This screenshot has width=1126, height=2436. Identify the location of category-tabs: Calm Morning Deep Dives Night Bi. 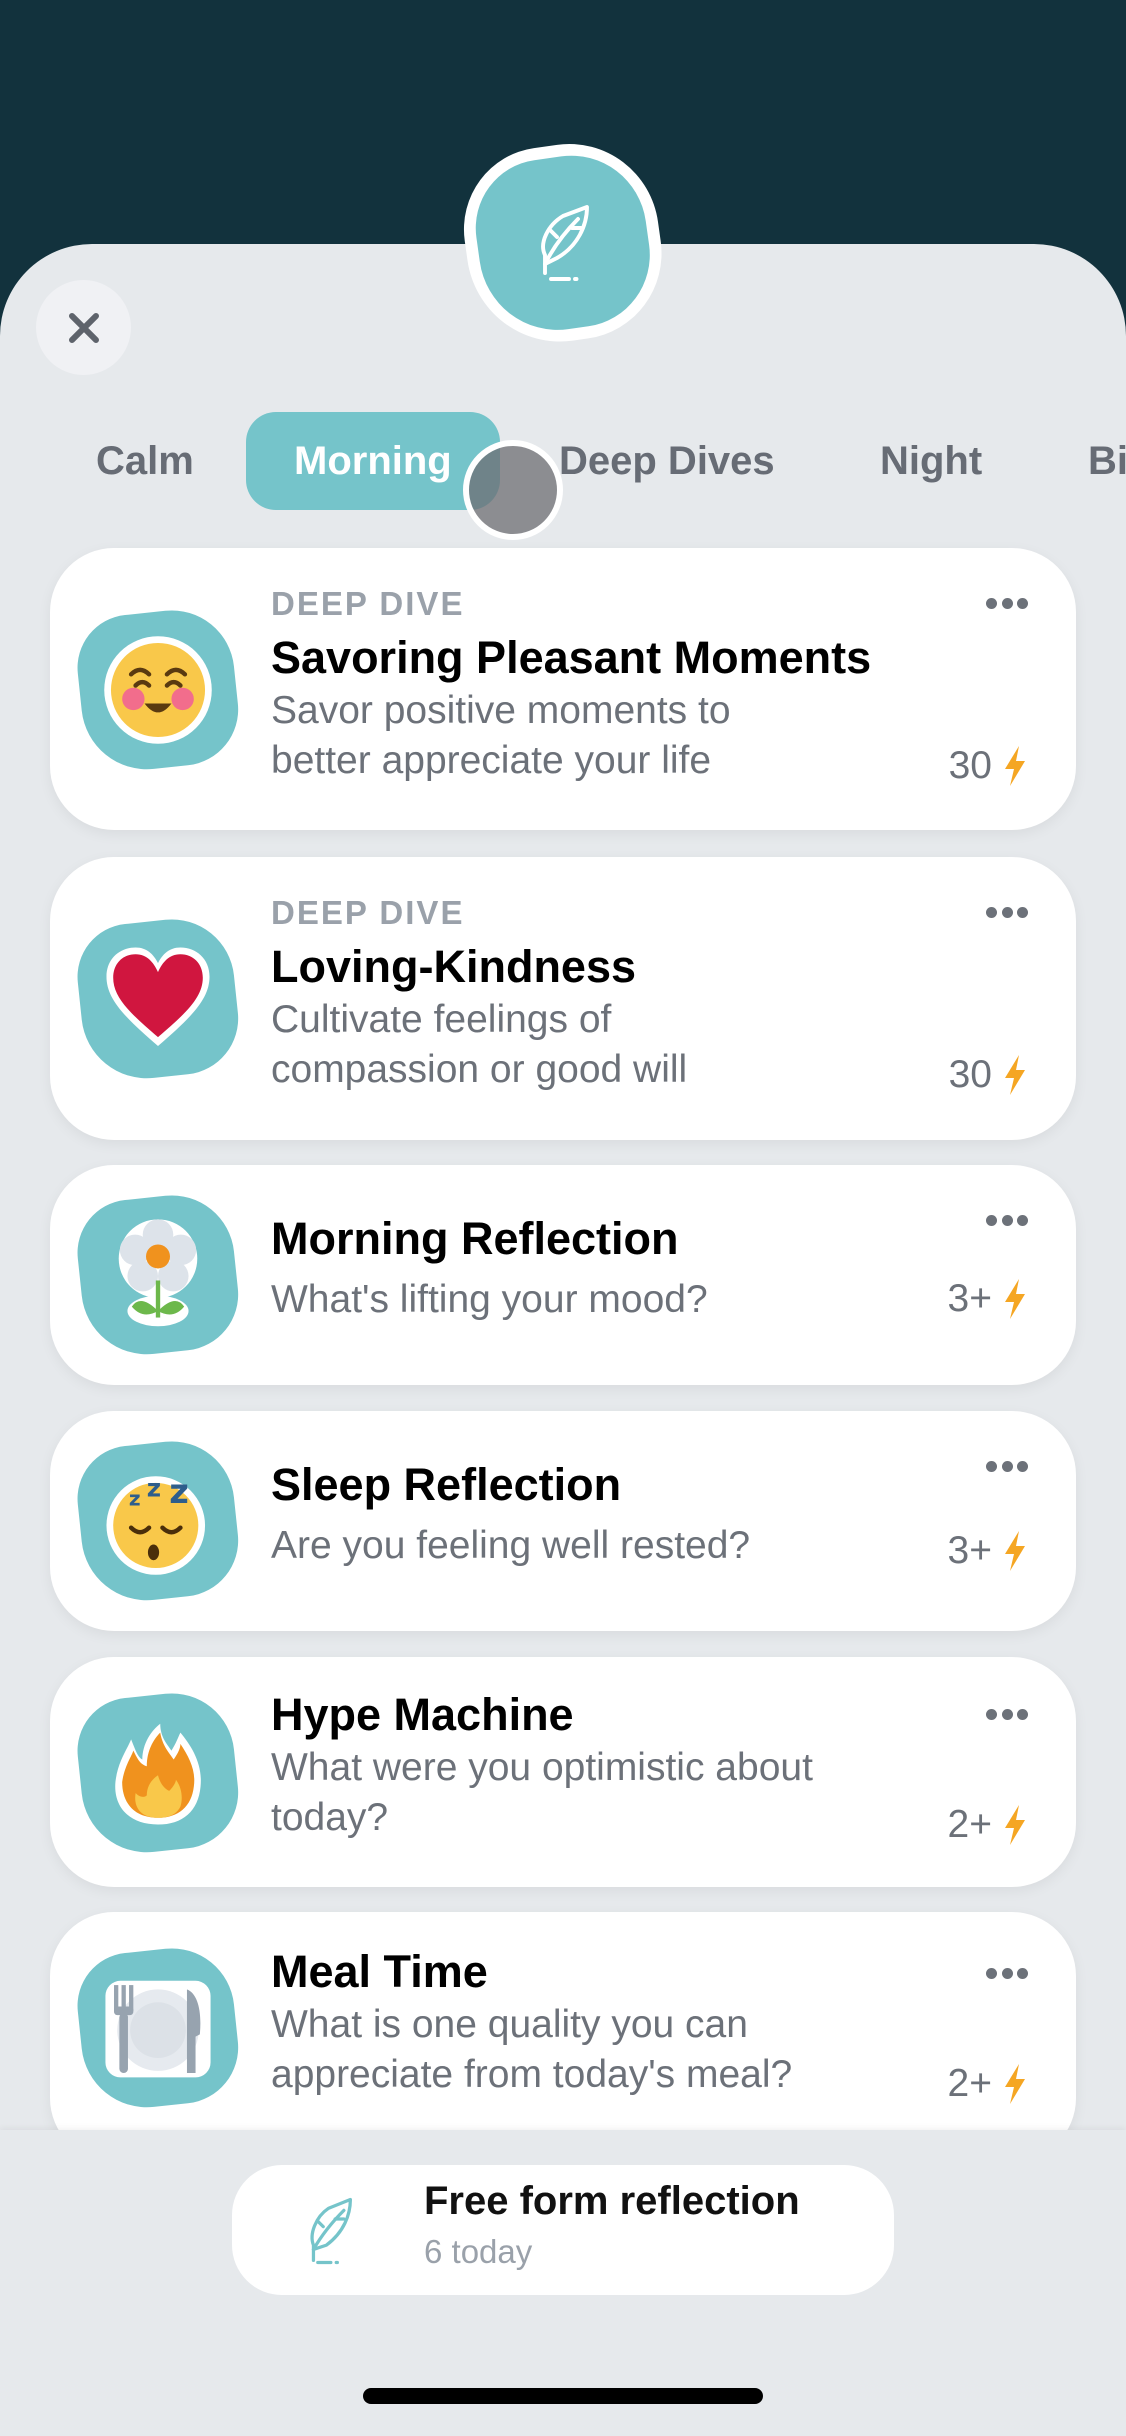
(563, 461).